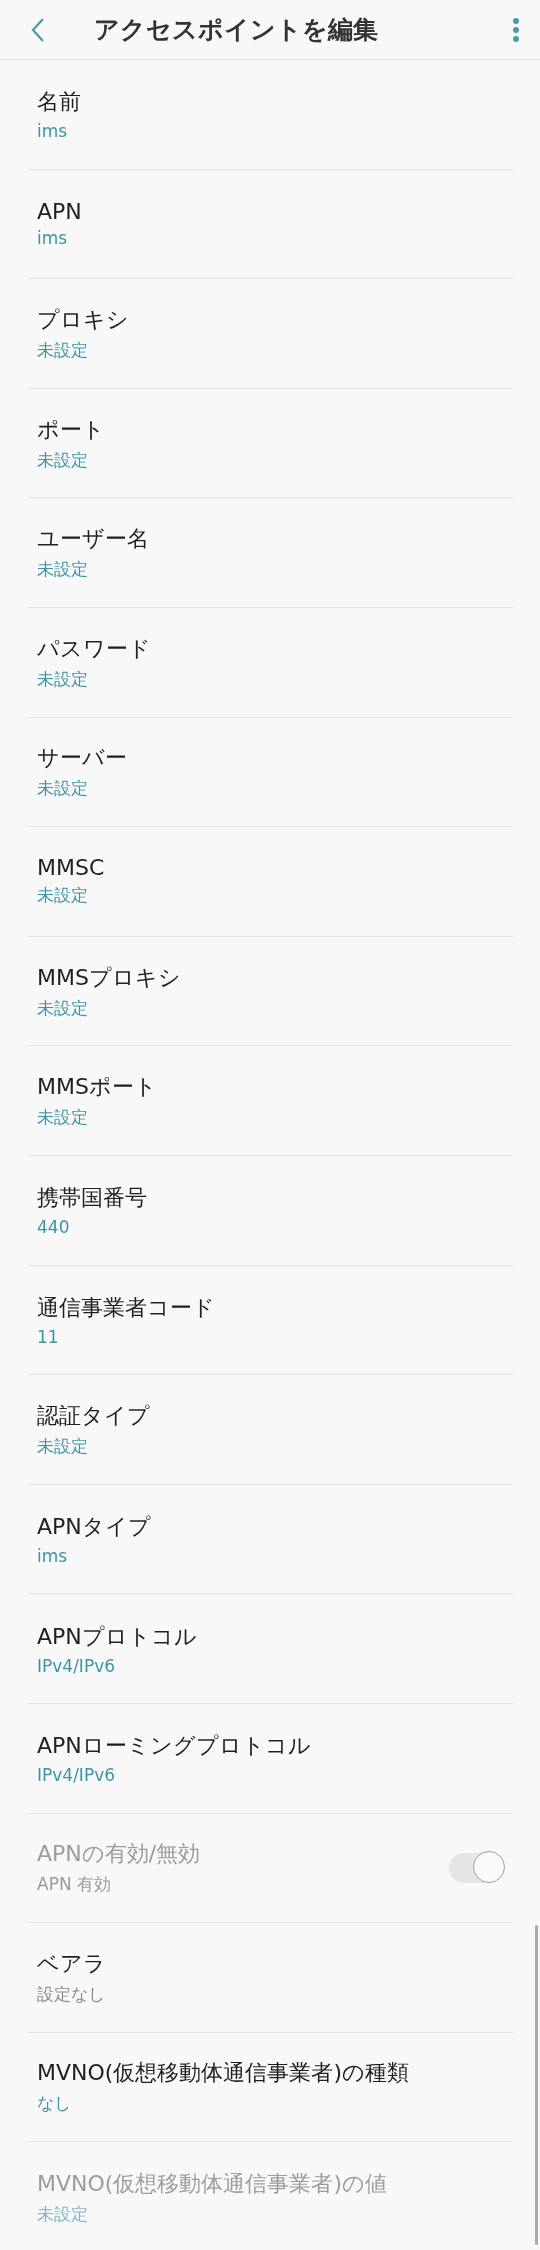  Describe the element at coordinates (270, 1430) in the screenshot. I see `setting-item: 認証タイプ 未設定` at that location.